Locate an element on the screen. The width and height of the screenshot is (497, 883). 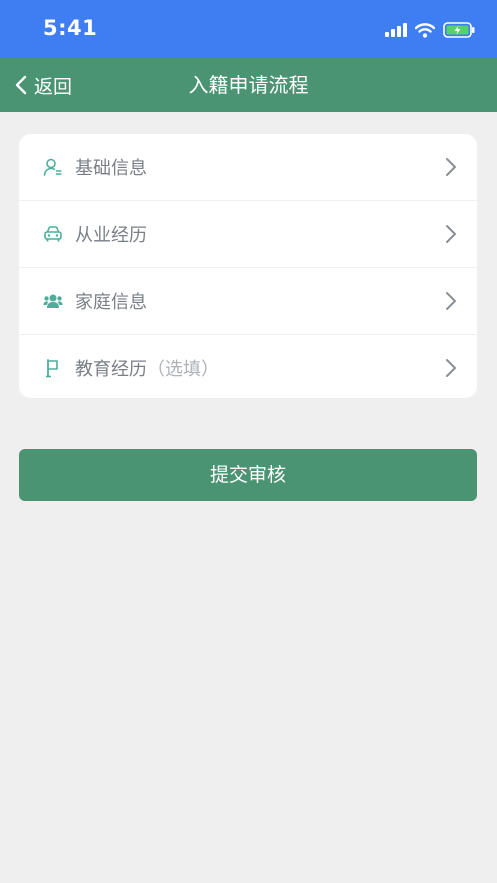
submit-review-button: 提交审核 is located at coordinates (248, 475).